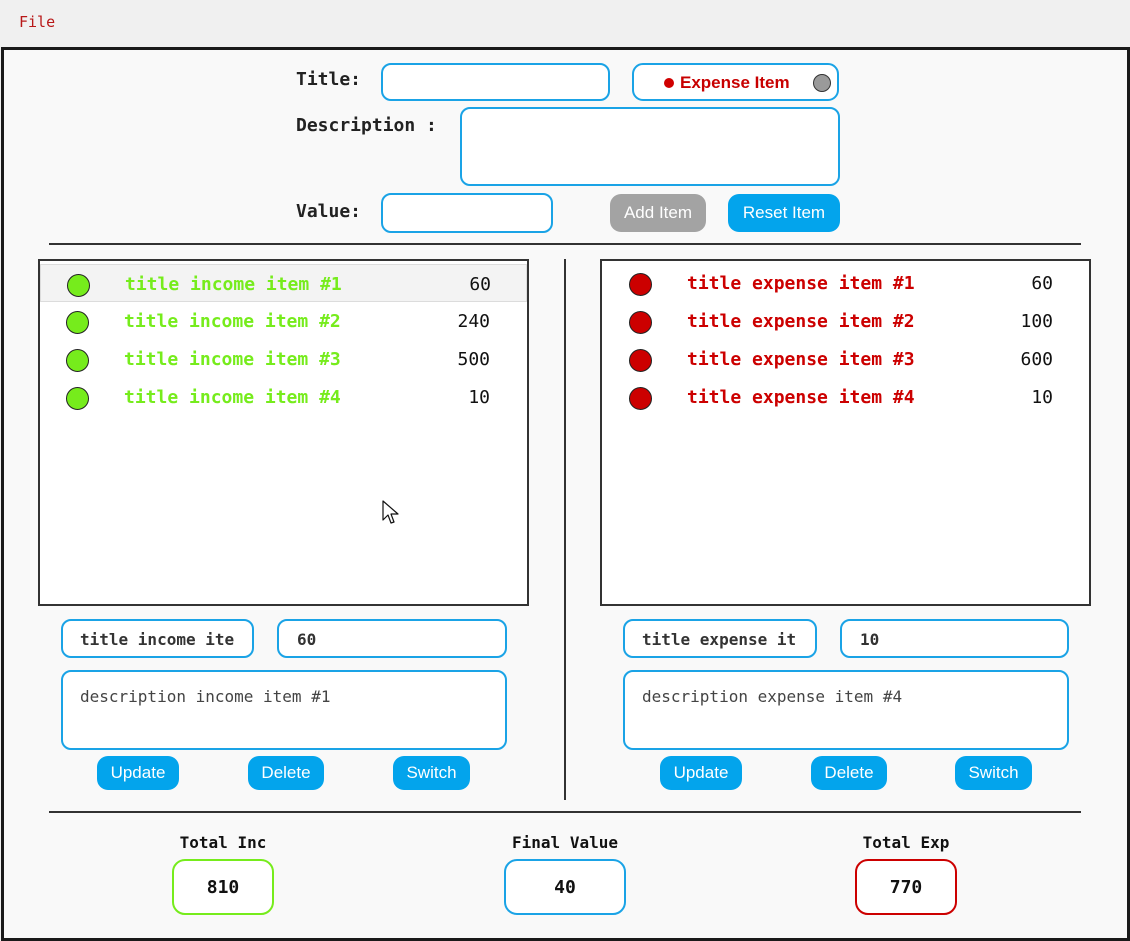  Describe the element at coordinates (473, 359) in the screenshot. I see `income-item-value: 500` at that location.